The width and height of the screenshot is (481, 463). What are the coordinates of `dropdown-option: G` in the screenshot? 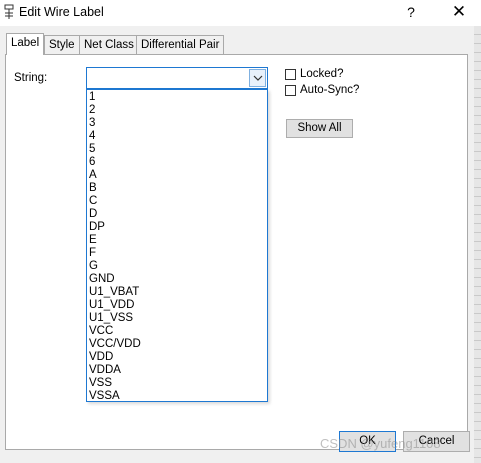 It's located at (177, 266).